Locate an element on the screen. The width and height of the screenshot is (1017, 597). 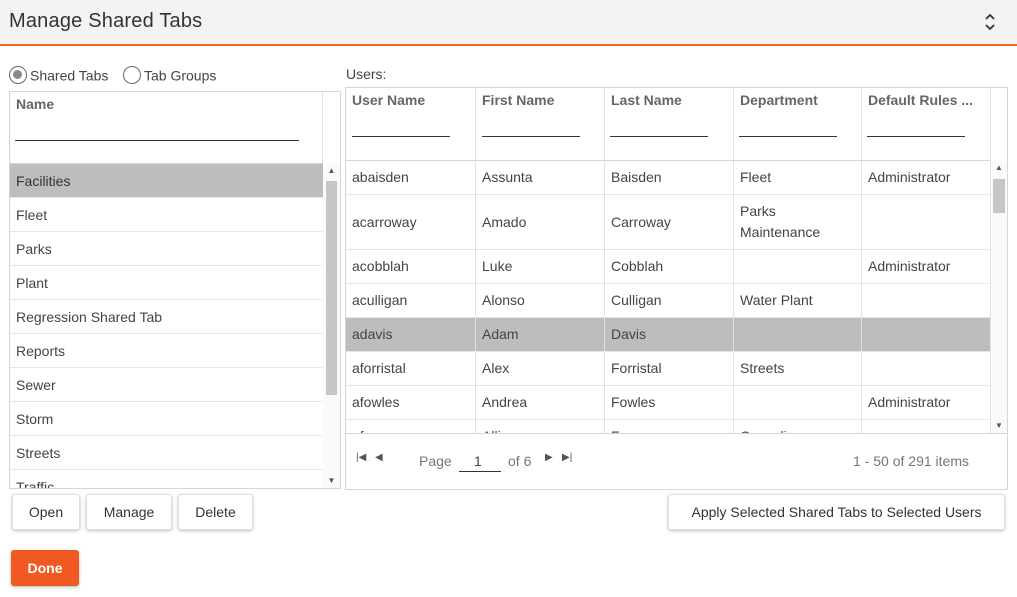
radio-checked-icon is located at coordinates (18, 75).